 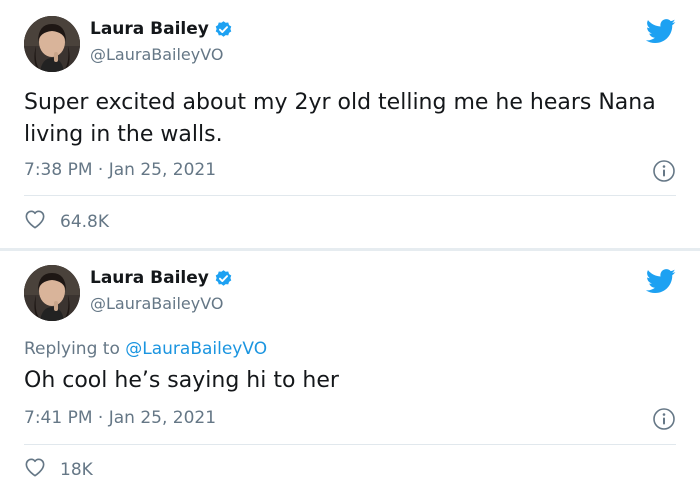 I want to click on tweet-timestamp: 7:41 PM · Jan 25, 2021, so click(x=120, y=418).